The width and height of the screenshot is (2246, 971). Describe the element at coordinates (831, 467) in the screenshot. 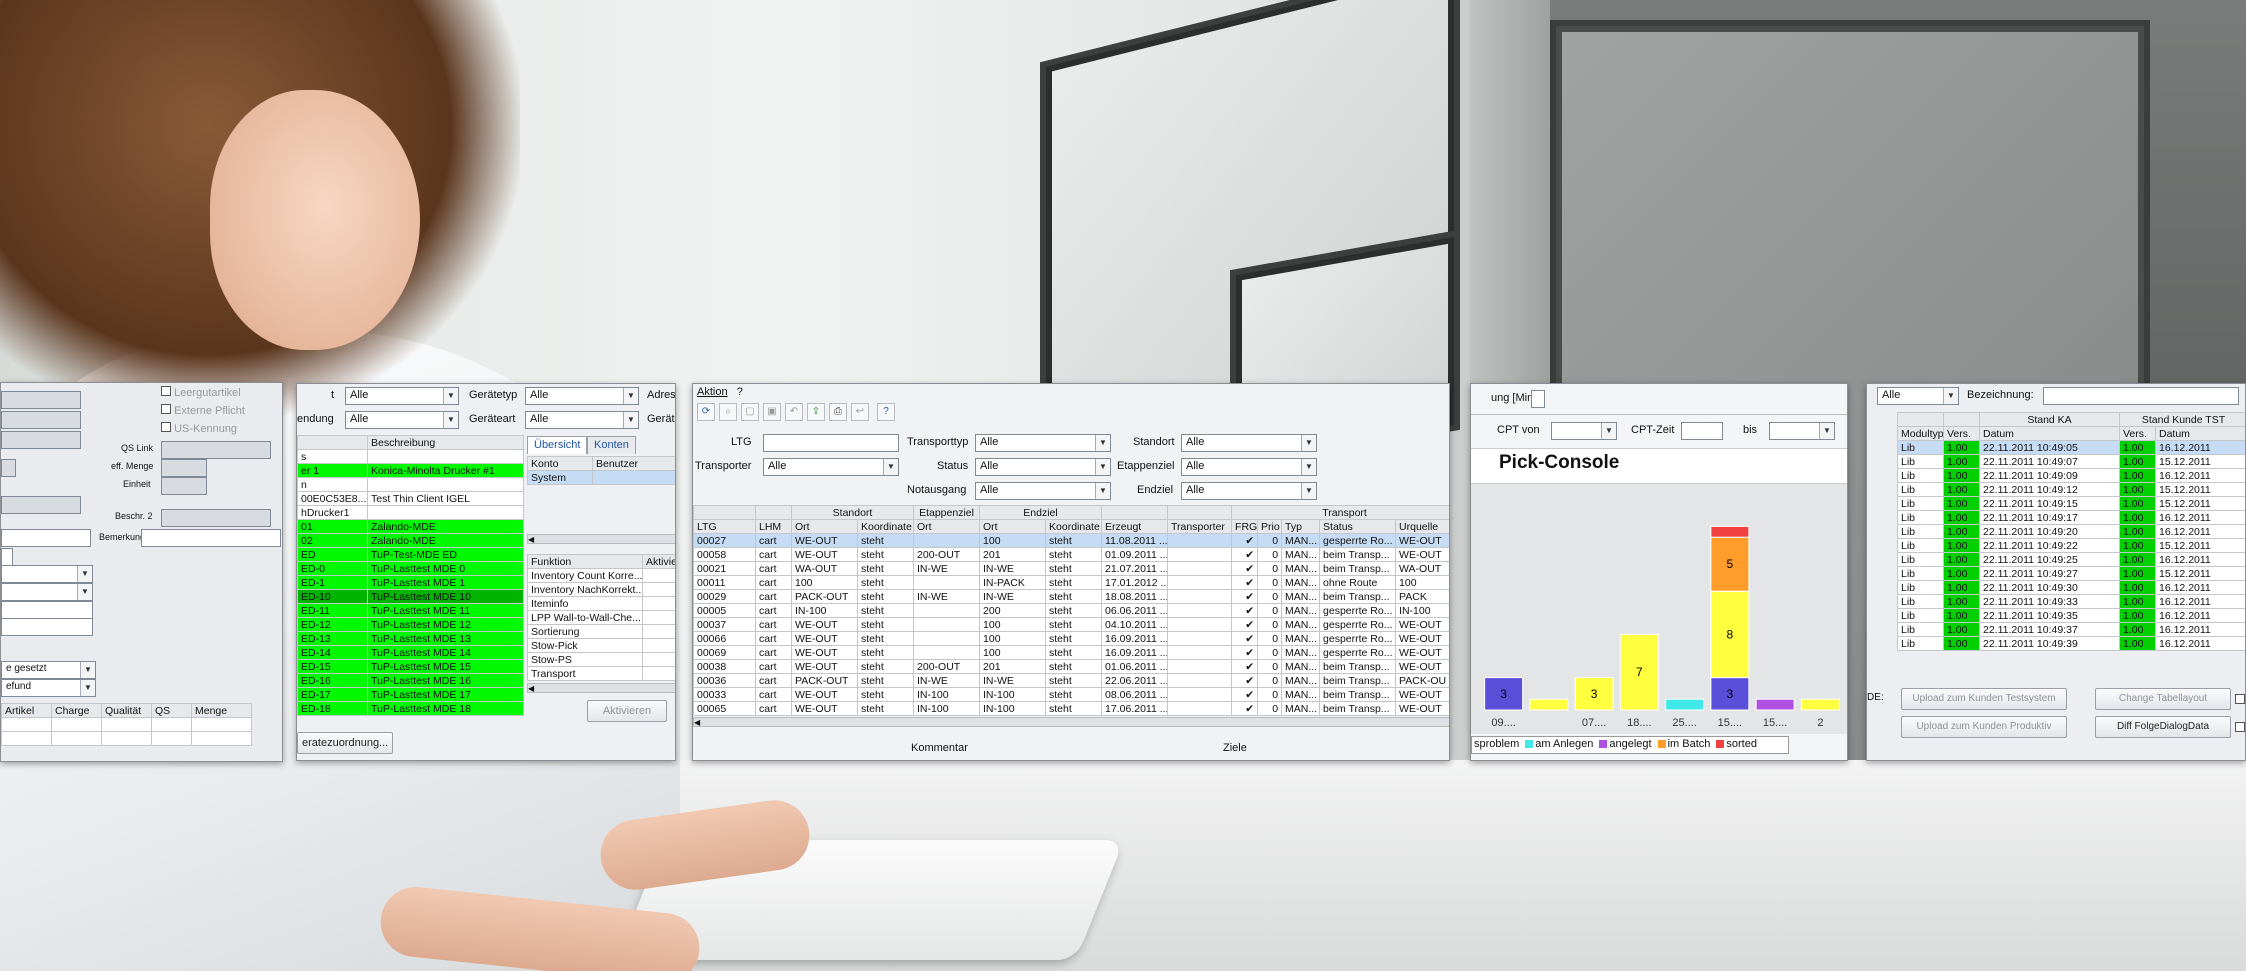

I see `transporter-combo: Alle ▼` at that location.